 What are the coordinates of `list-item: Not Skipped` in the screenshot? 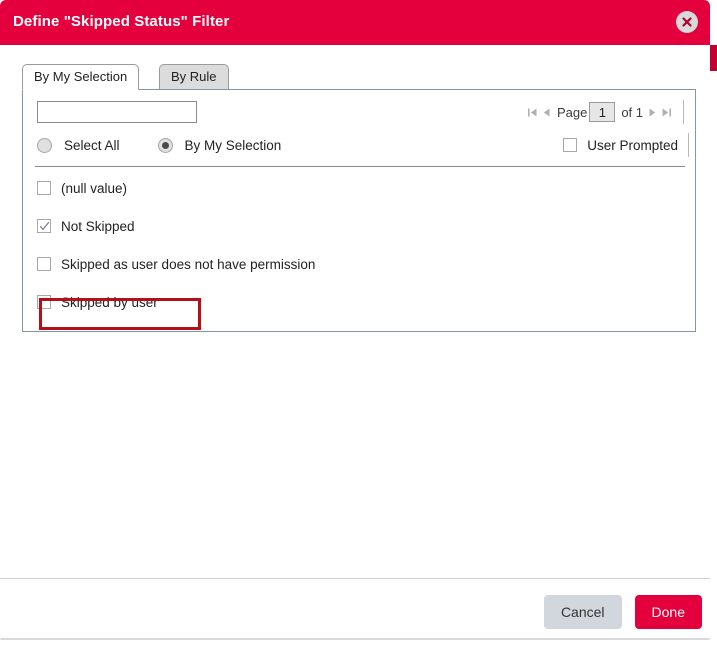 It's located at (361, 226).